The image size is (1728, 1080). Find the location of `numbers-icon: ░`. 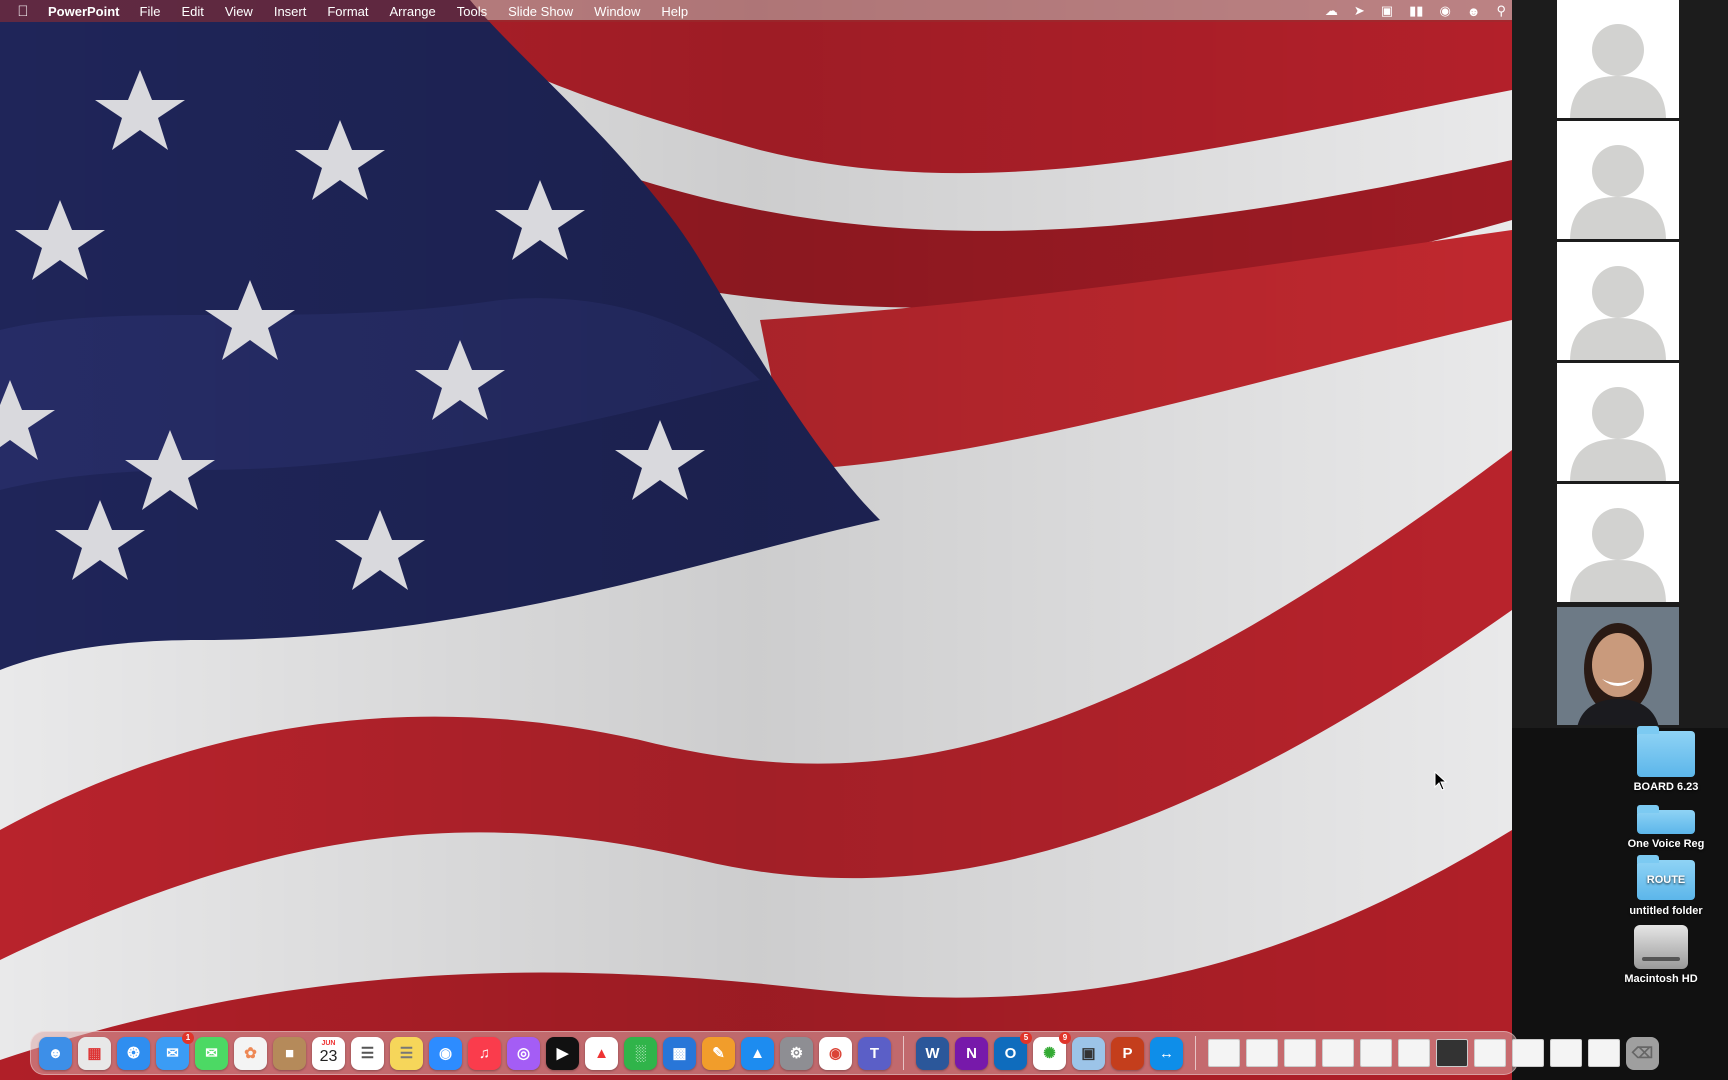

numbers-icon: ░ is located at coordinates (640, 1053).